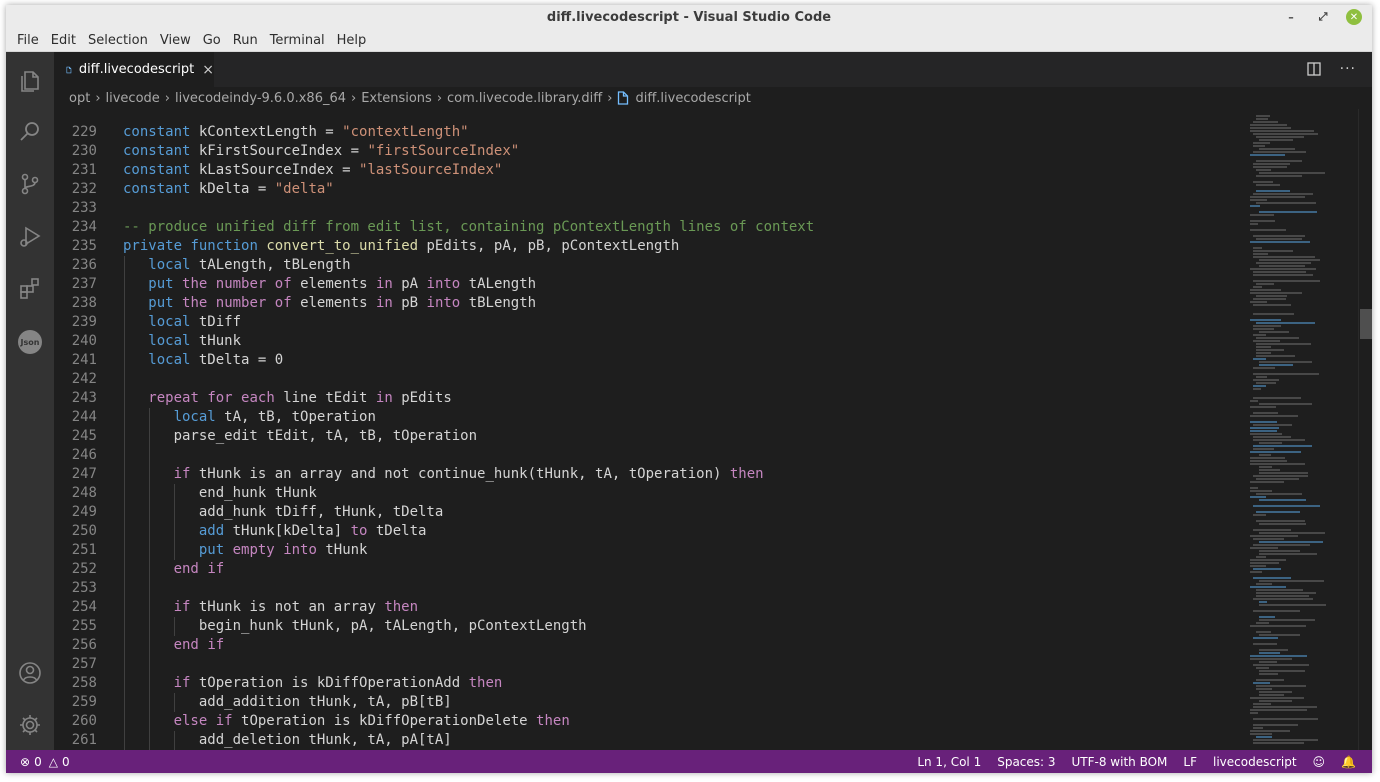 The width and height of the screenshot is (1380, 782). What do you see at coordinates (1348, 71) in the screenshot?
I see `more-actions-icon: ···` at bounding box center [1348, 71].